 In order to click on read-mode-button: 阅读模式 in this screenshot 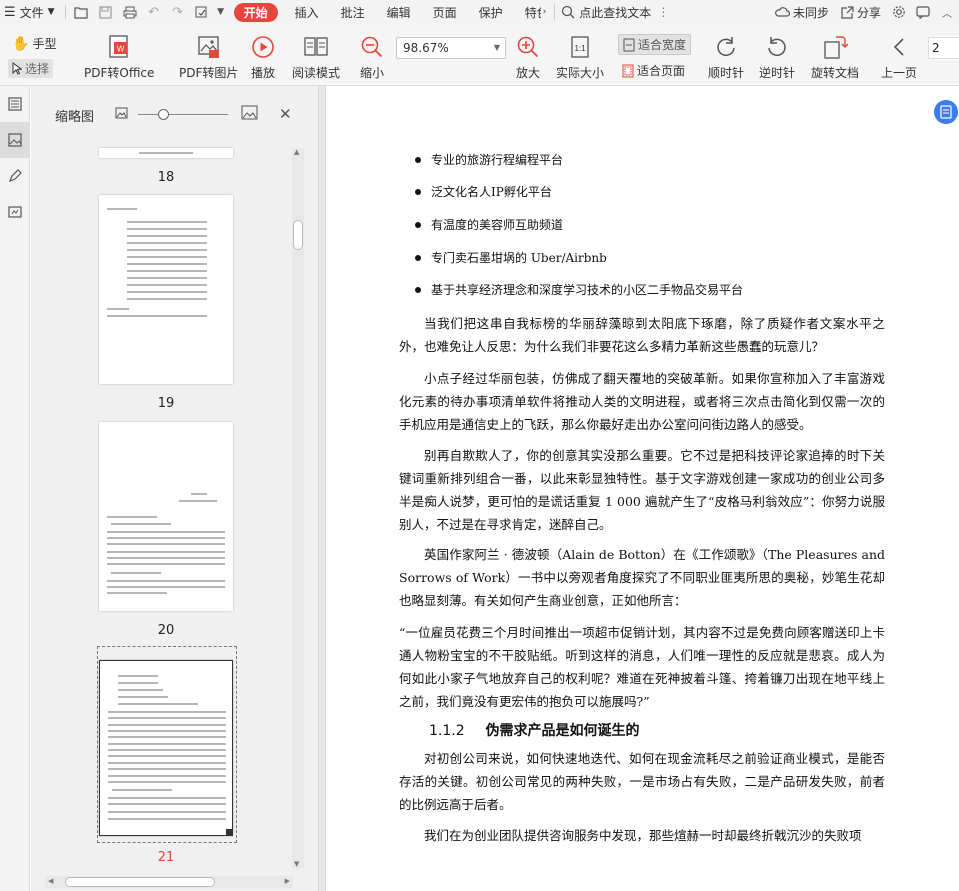, I will do `click(316, 56)`.